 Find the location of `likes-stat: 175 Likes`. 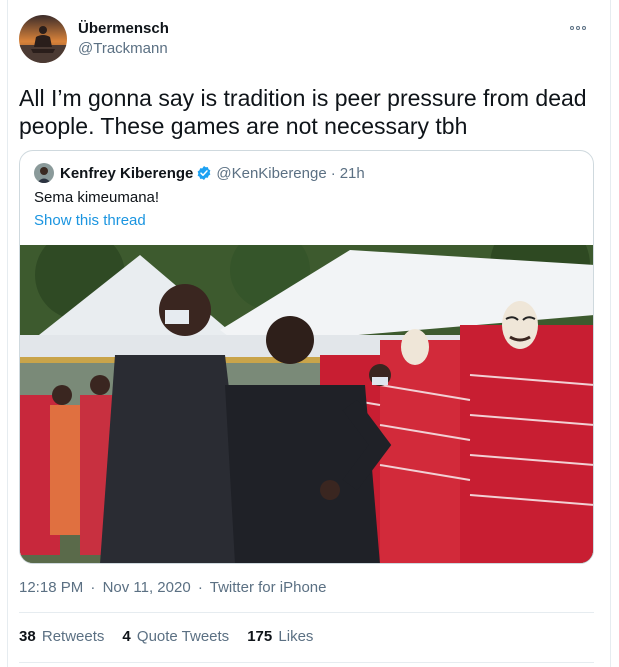

likes-stat: 175 Likes is located at coordinates (280, 637).